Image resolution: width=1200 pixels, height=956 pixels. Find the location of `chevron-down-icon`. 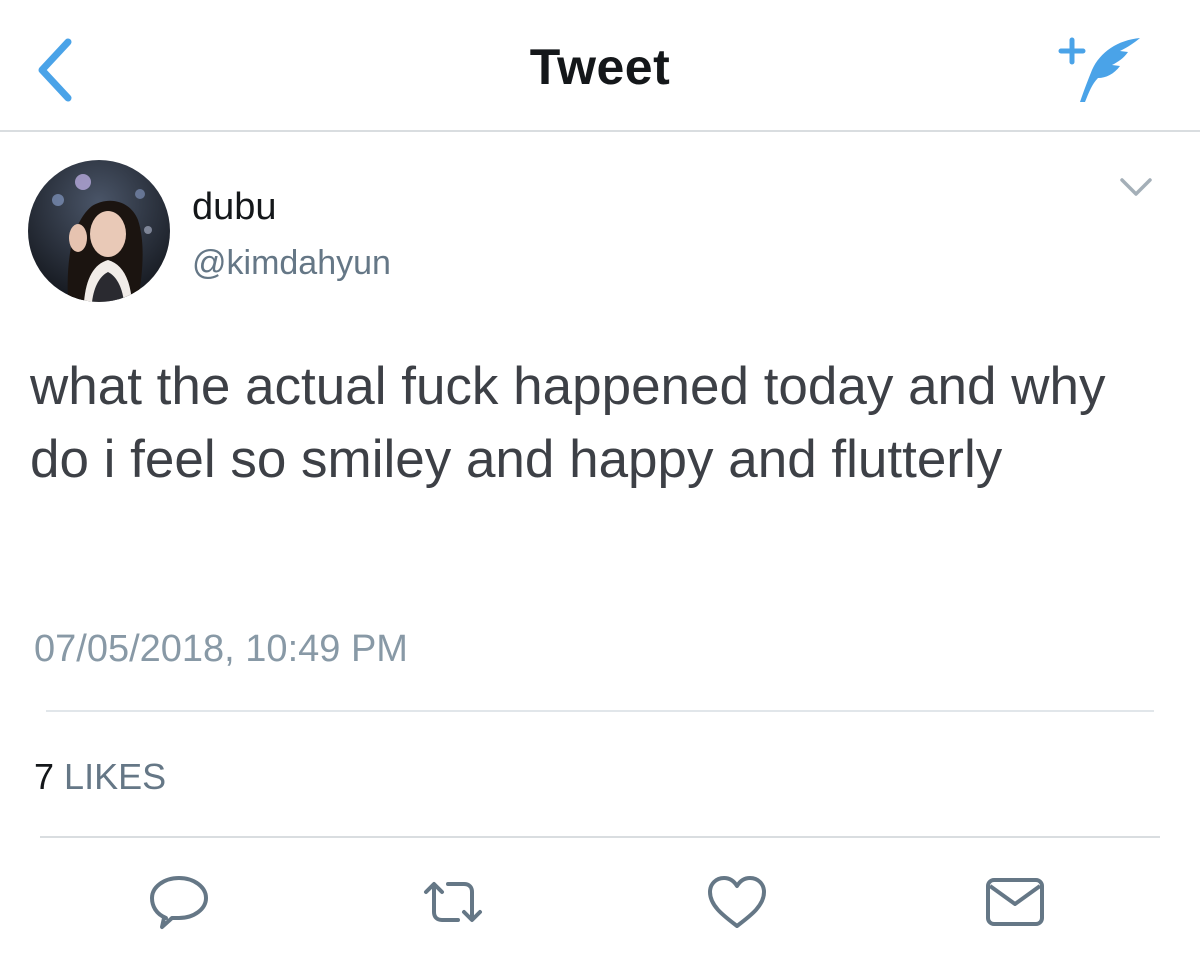

chevron-down-icon is located at coordinates (1136, 187).